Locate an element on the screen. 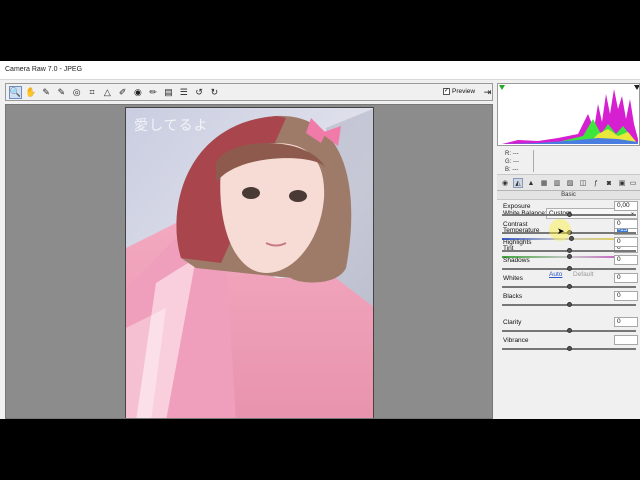 Image resolution: width=640 pixels, height=480 pixels. lens-corrections-tab-icon: ◫ is located at coordinates (583, 183).